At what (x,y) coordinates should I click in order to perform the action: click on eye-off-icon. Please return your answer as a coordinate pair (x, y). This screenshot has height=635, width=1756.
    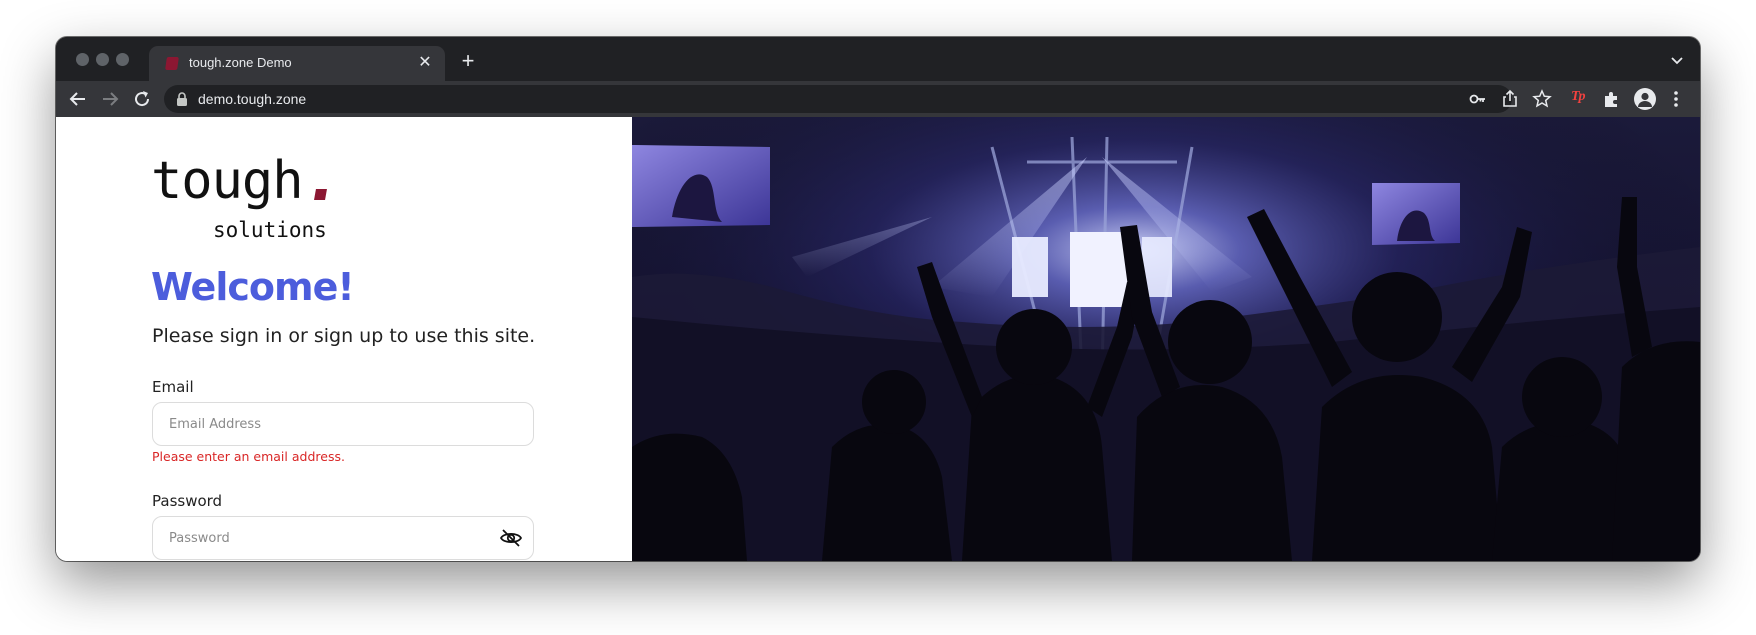
    Looking at the image, I should click on (511, 538).